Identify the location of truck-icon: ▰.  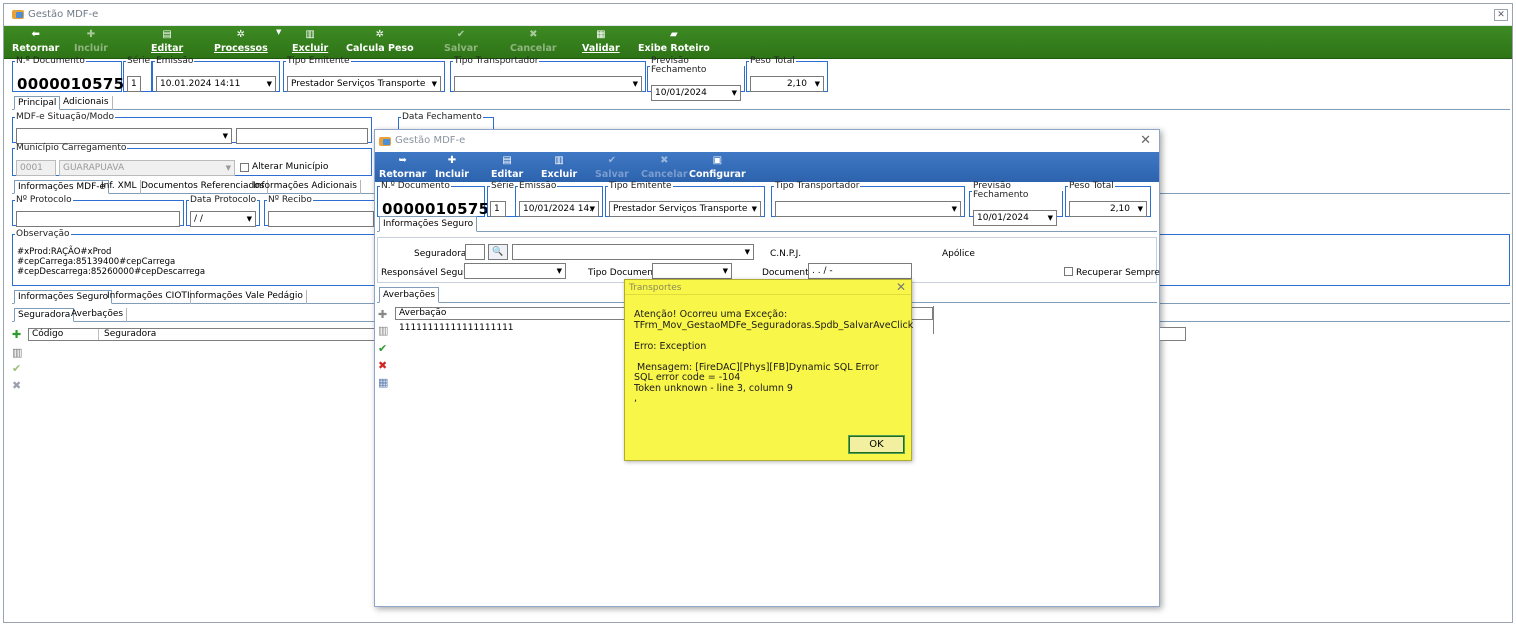
(674, 34).